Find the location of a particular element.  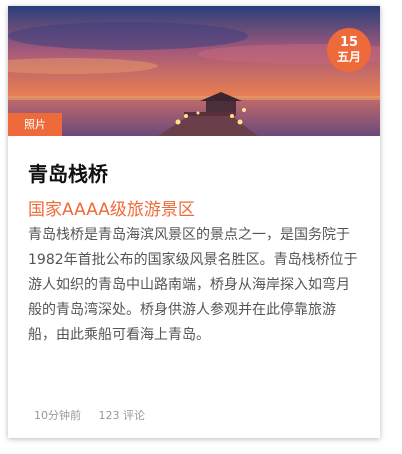

time-ago: 10分钟前 is located at coordinates (57, 415).